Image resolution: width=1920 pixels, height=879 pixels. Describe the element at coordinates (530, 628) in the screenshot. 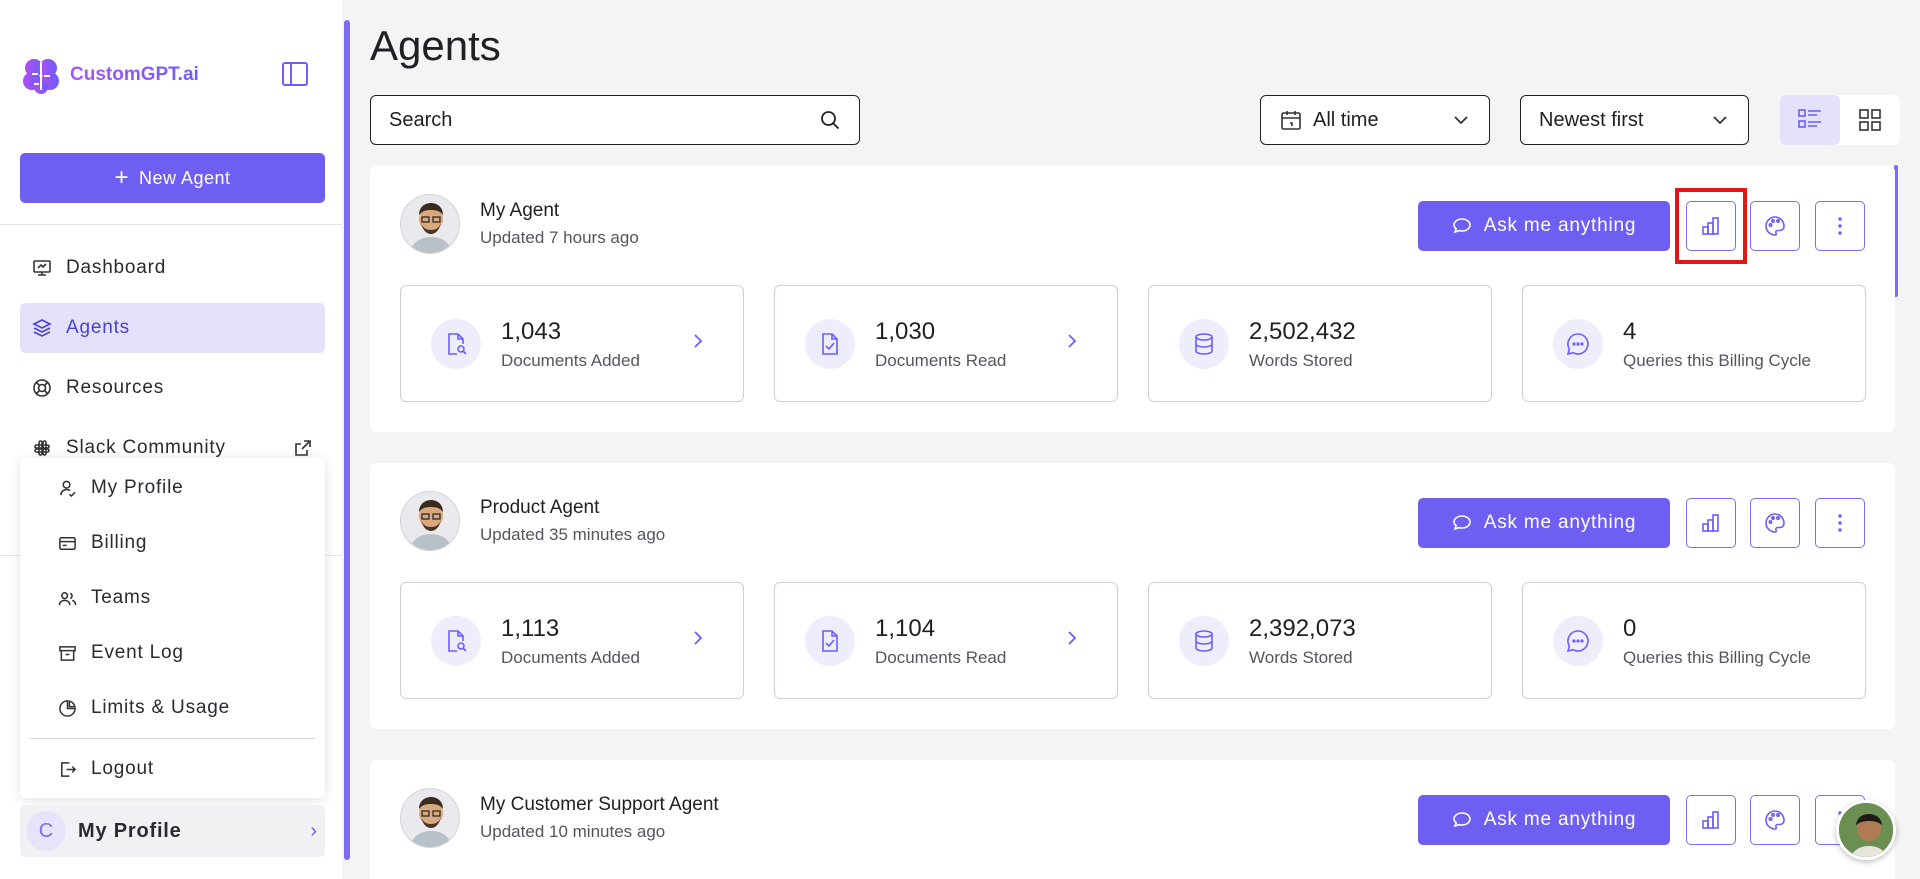

I see `stat-value: 1,113` at that location.